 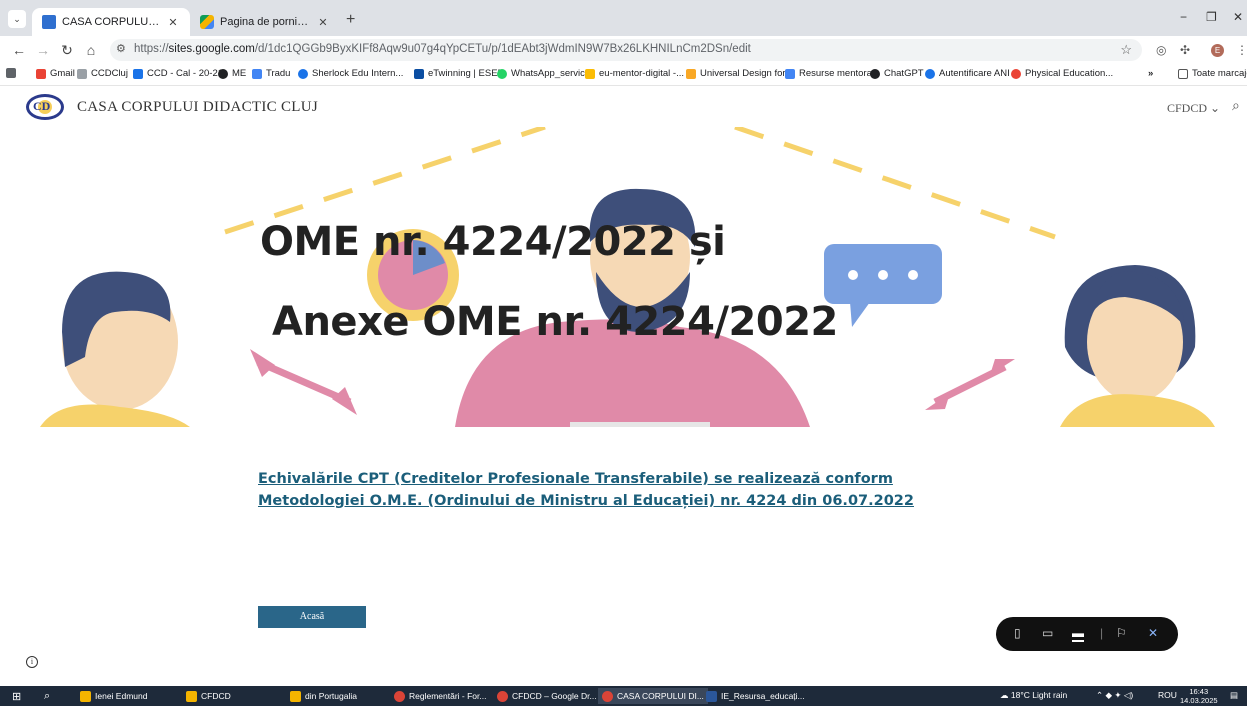 I want to click on tab-search-icon: ⌄, so click(x=17, y=19).